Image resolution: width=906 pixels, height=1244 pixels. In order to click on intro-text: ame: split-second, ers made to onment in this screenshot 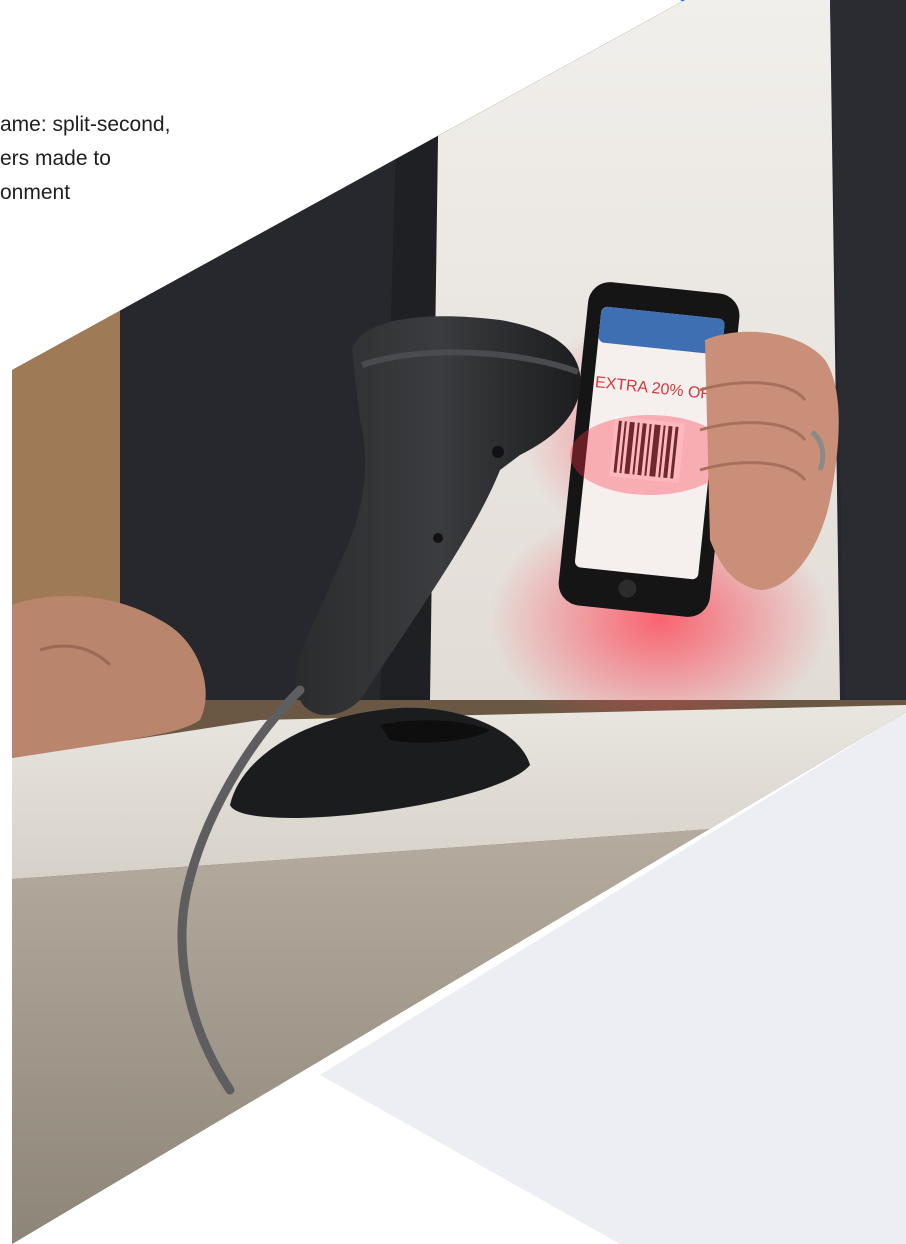, I will do `click(150, 159)`.